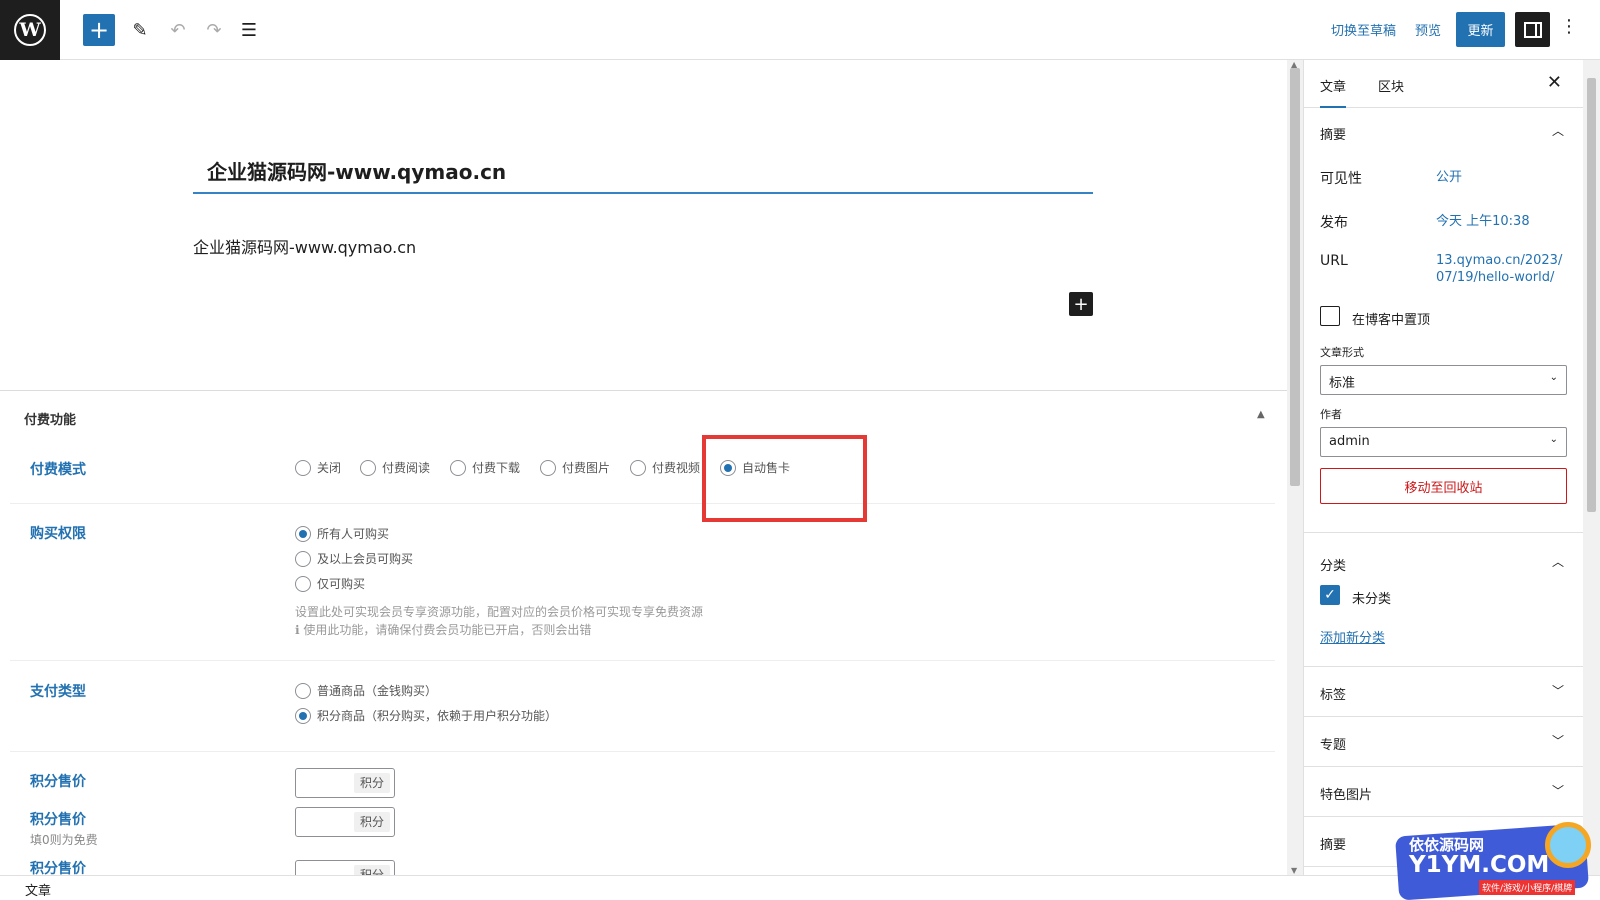  I want to click on category-checkbox-uncategorized: ✓, so click(1330, 595).